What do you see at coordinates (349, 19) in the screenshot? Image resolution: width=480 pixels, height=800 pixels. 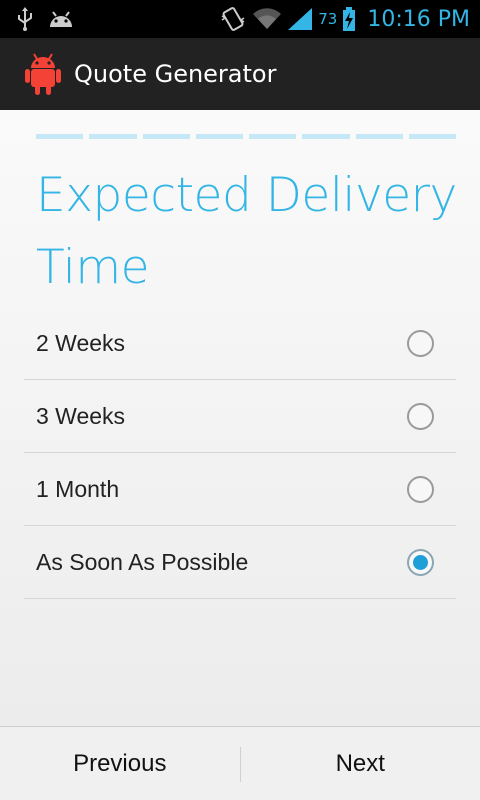 I see `battery-charging-icon` at bounding box center [349, 19].